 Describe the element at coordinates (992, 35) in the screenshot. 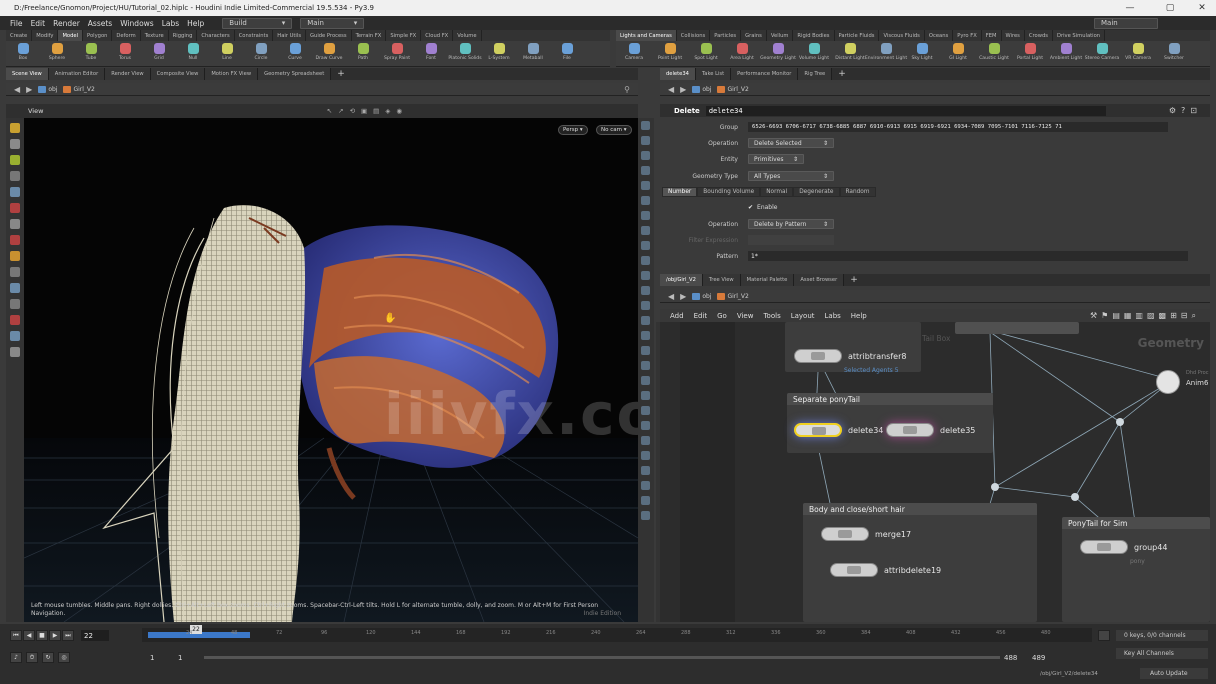

I see `shelf-tab-fem: FEM` at that location.